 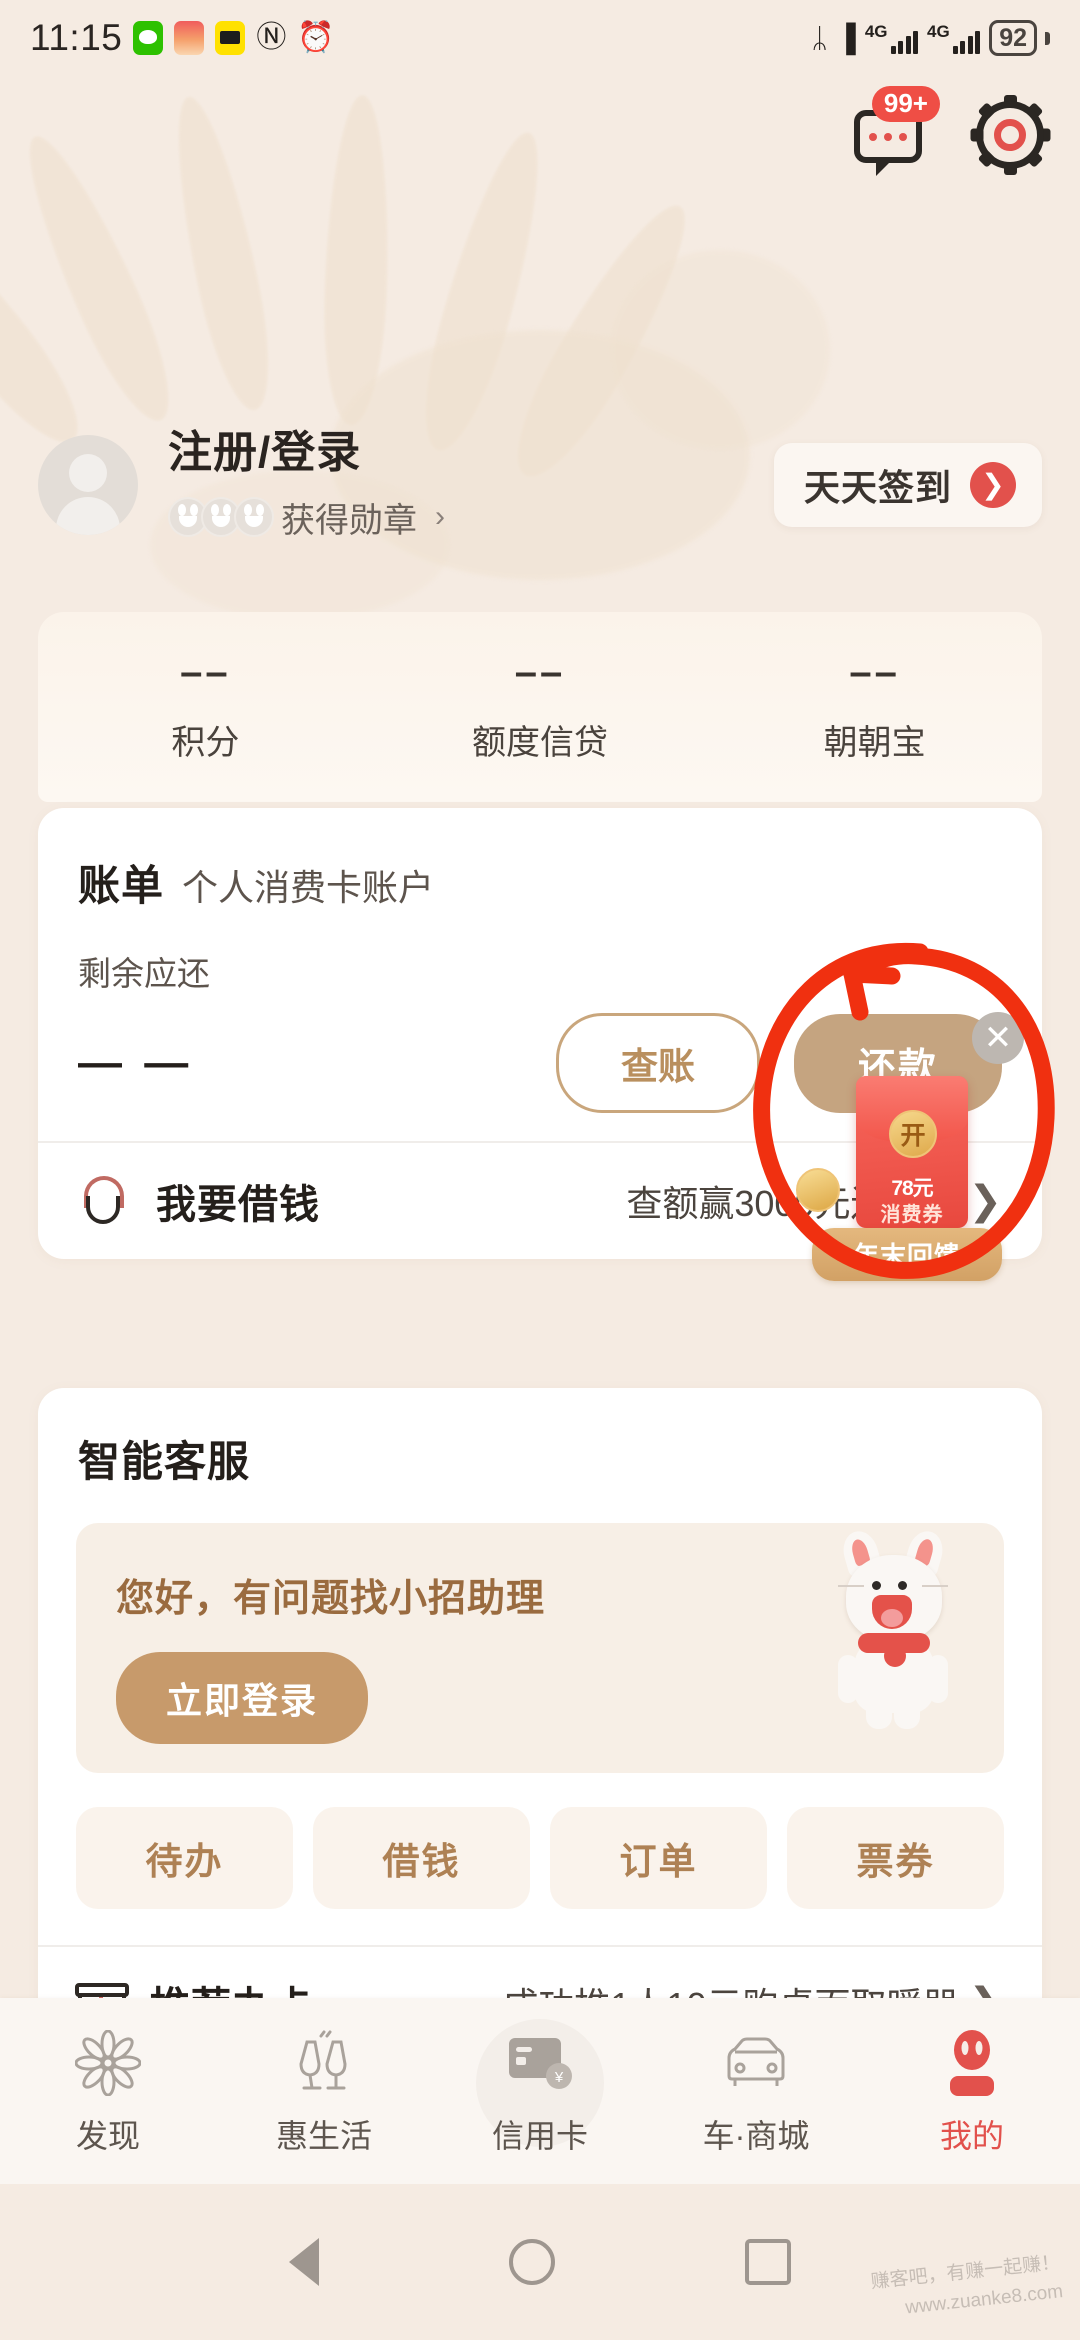 I want to click on settings-button, so click(x=1010, y=135).